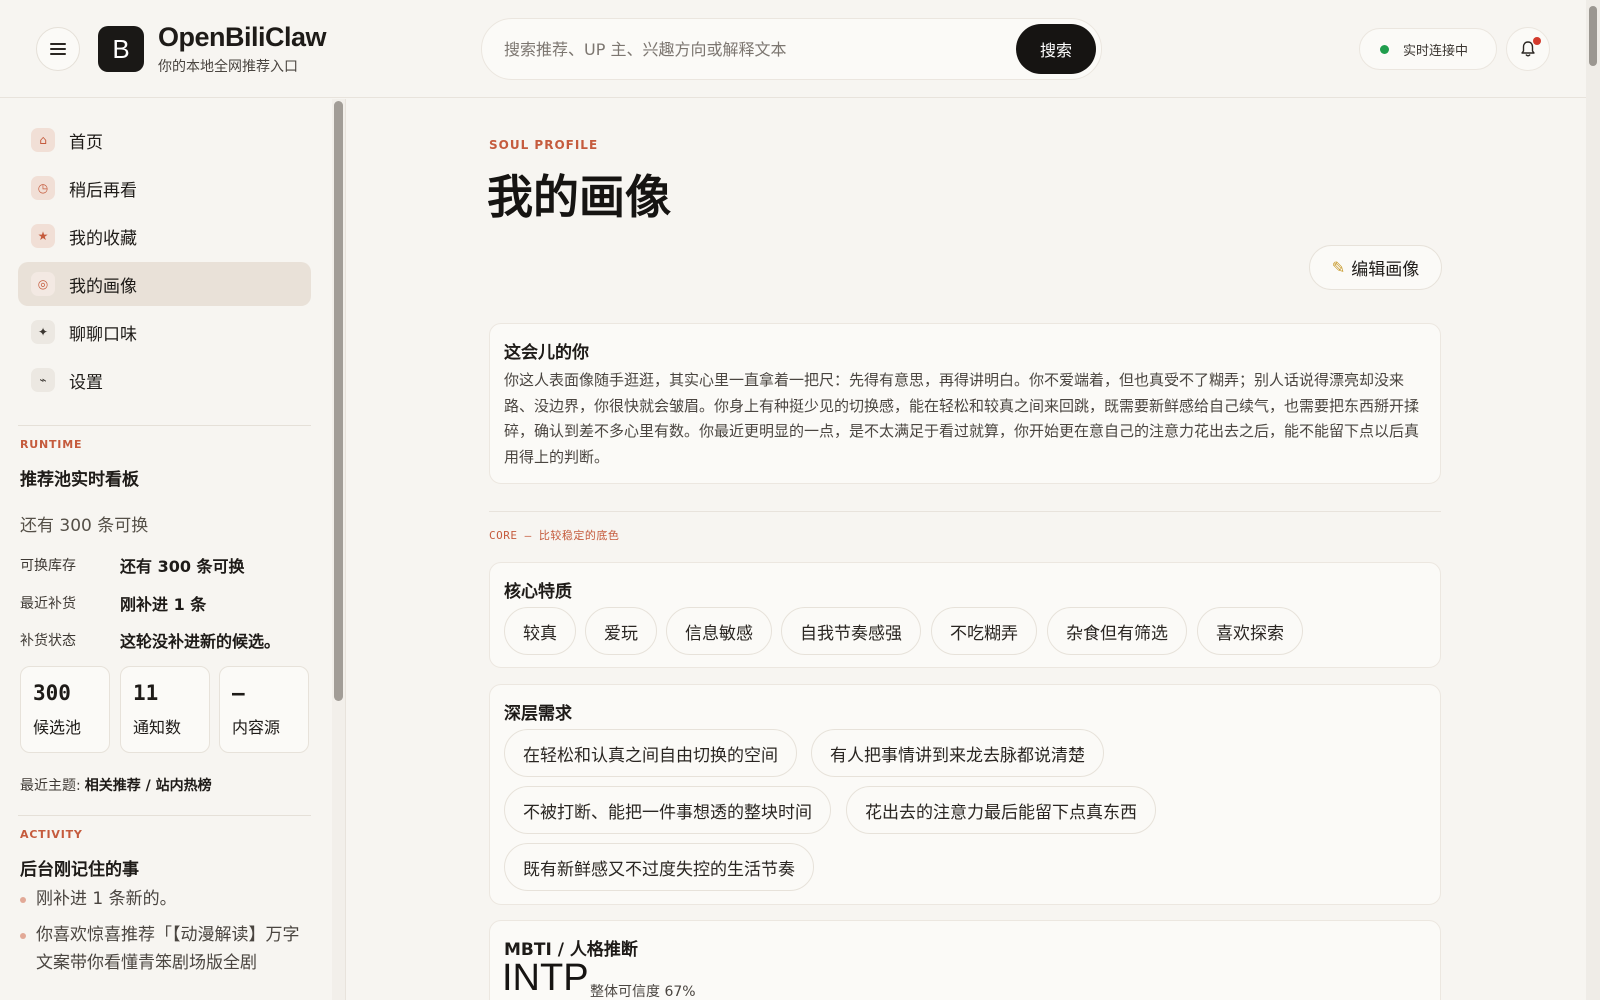  What do you see at coordinates (43, 140) in the screenshot?
I see `home-icon: ⌂` at bounding box center [43, 140].